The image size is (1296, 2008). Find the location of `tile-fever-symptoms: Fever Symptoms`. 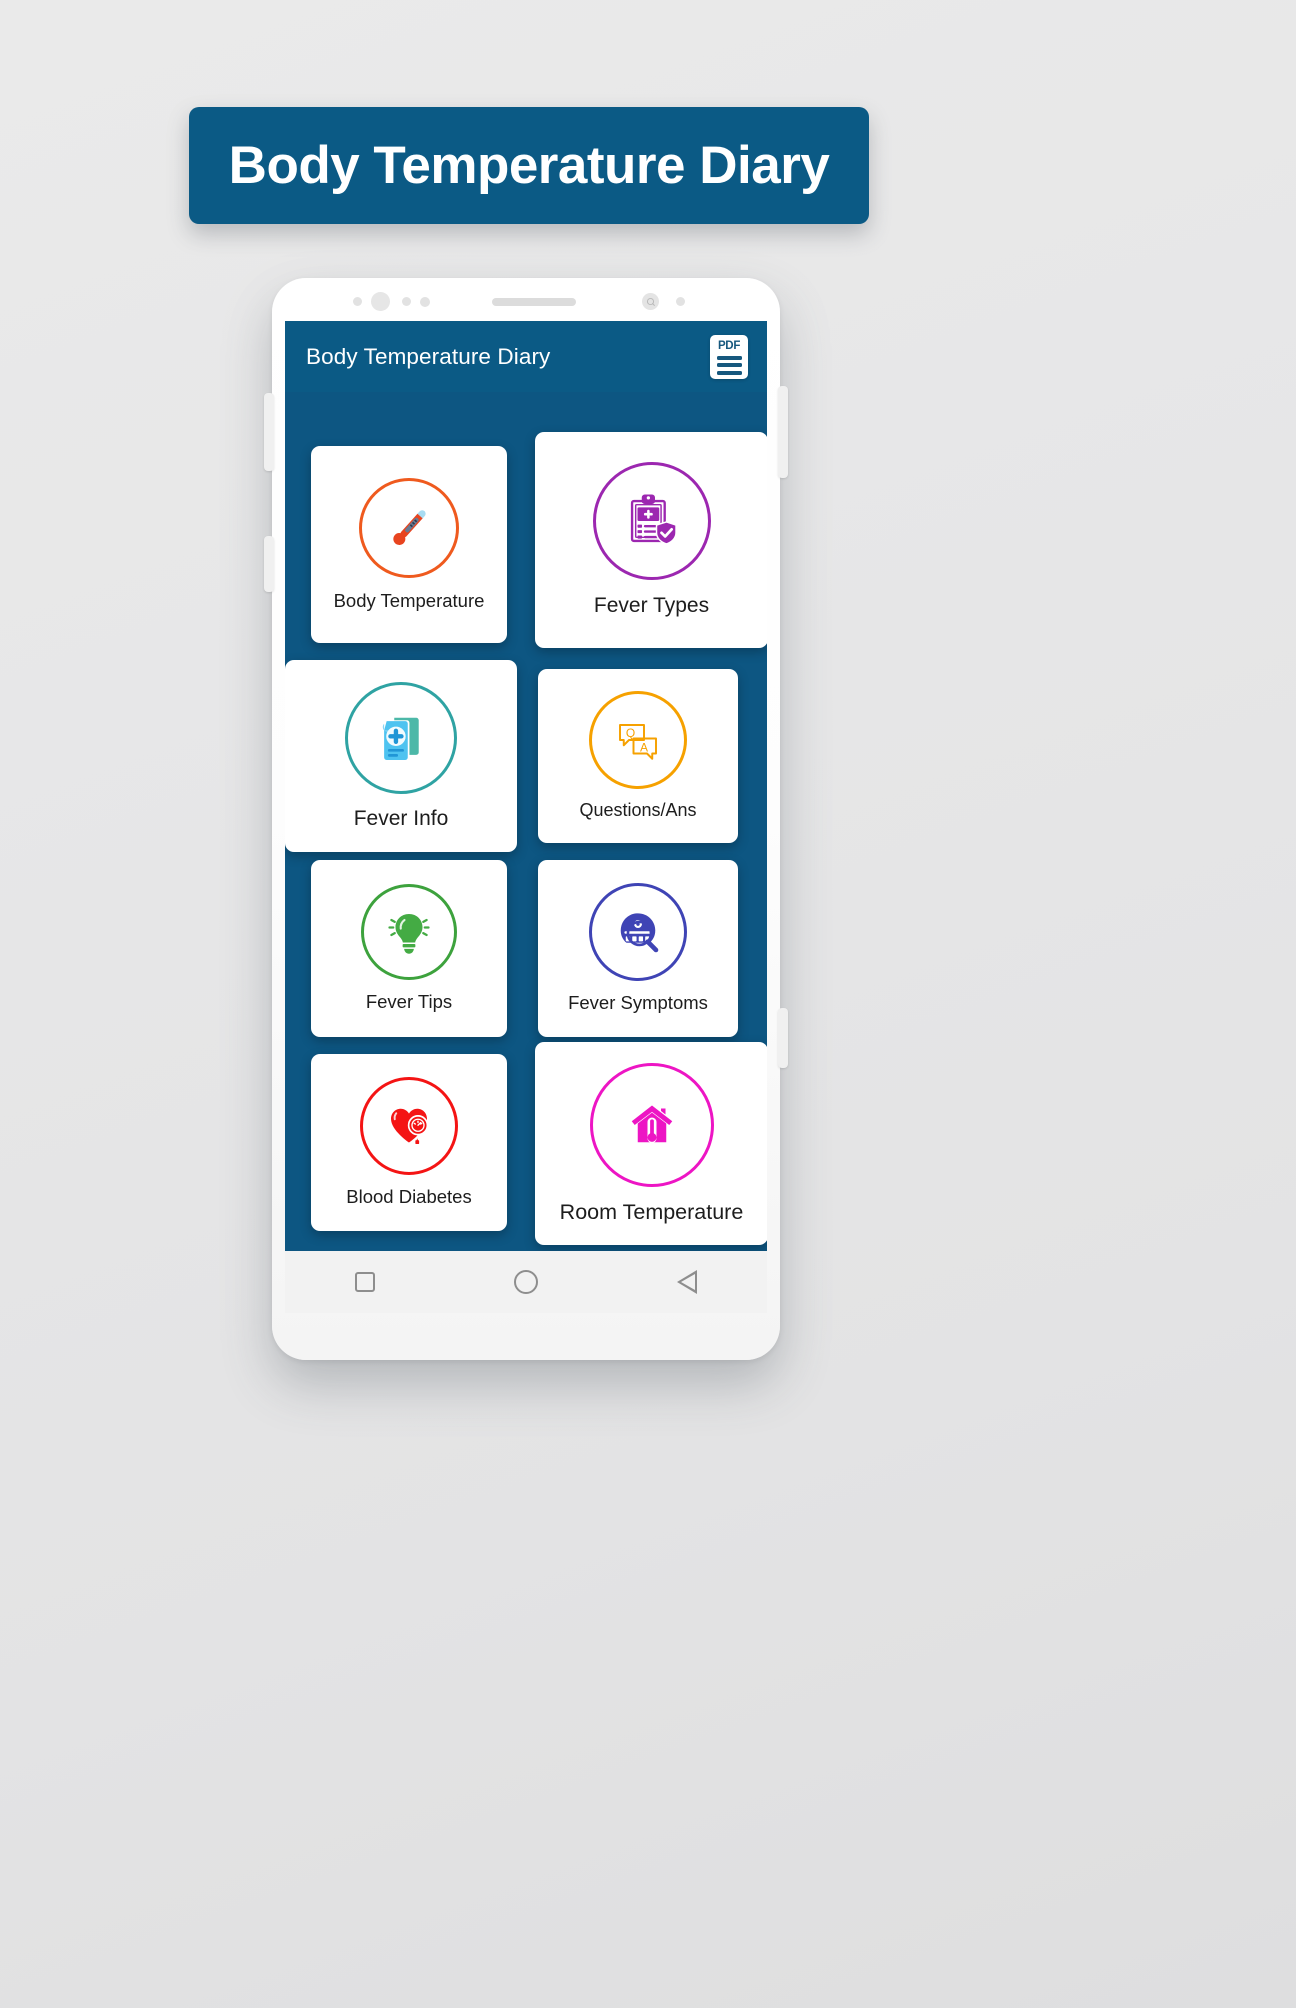

tile-fever-symptoms: Fever Symptoms is located at coordinates (638, 948).